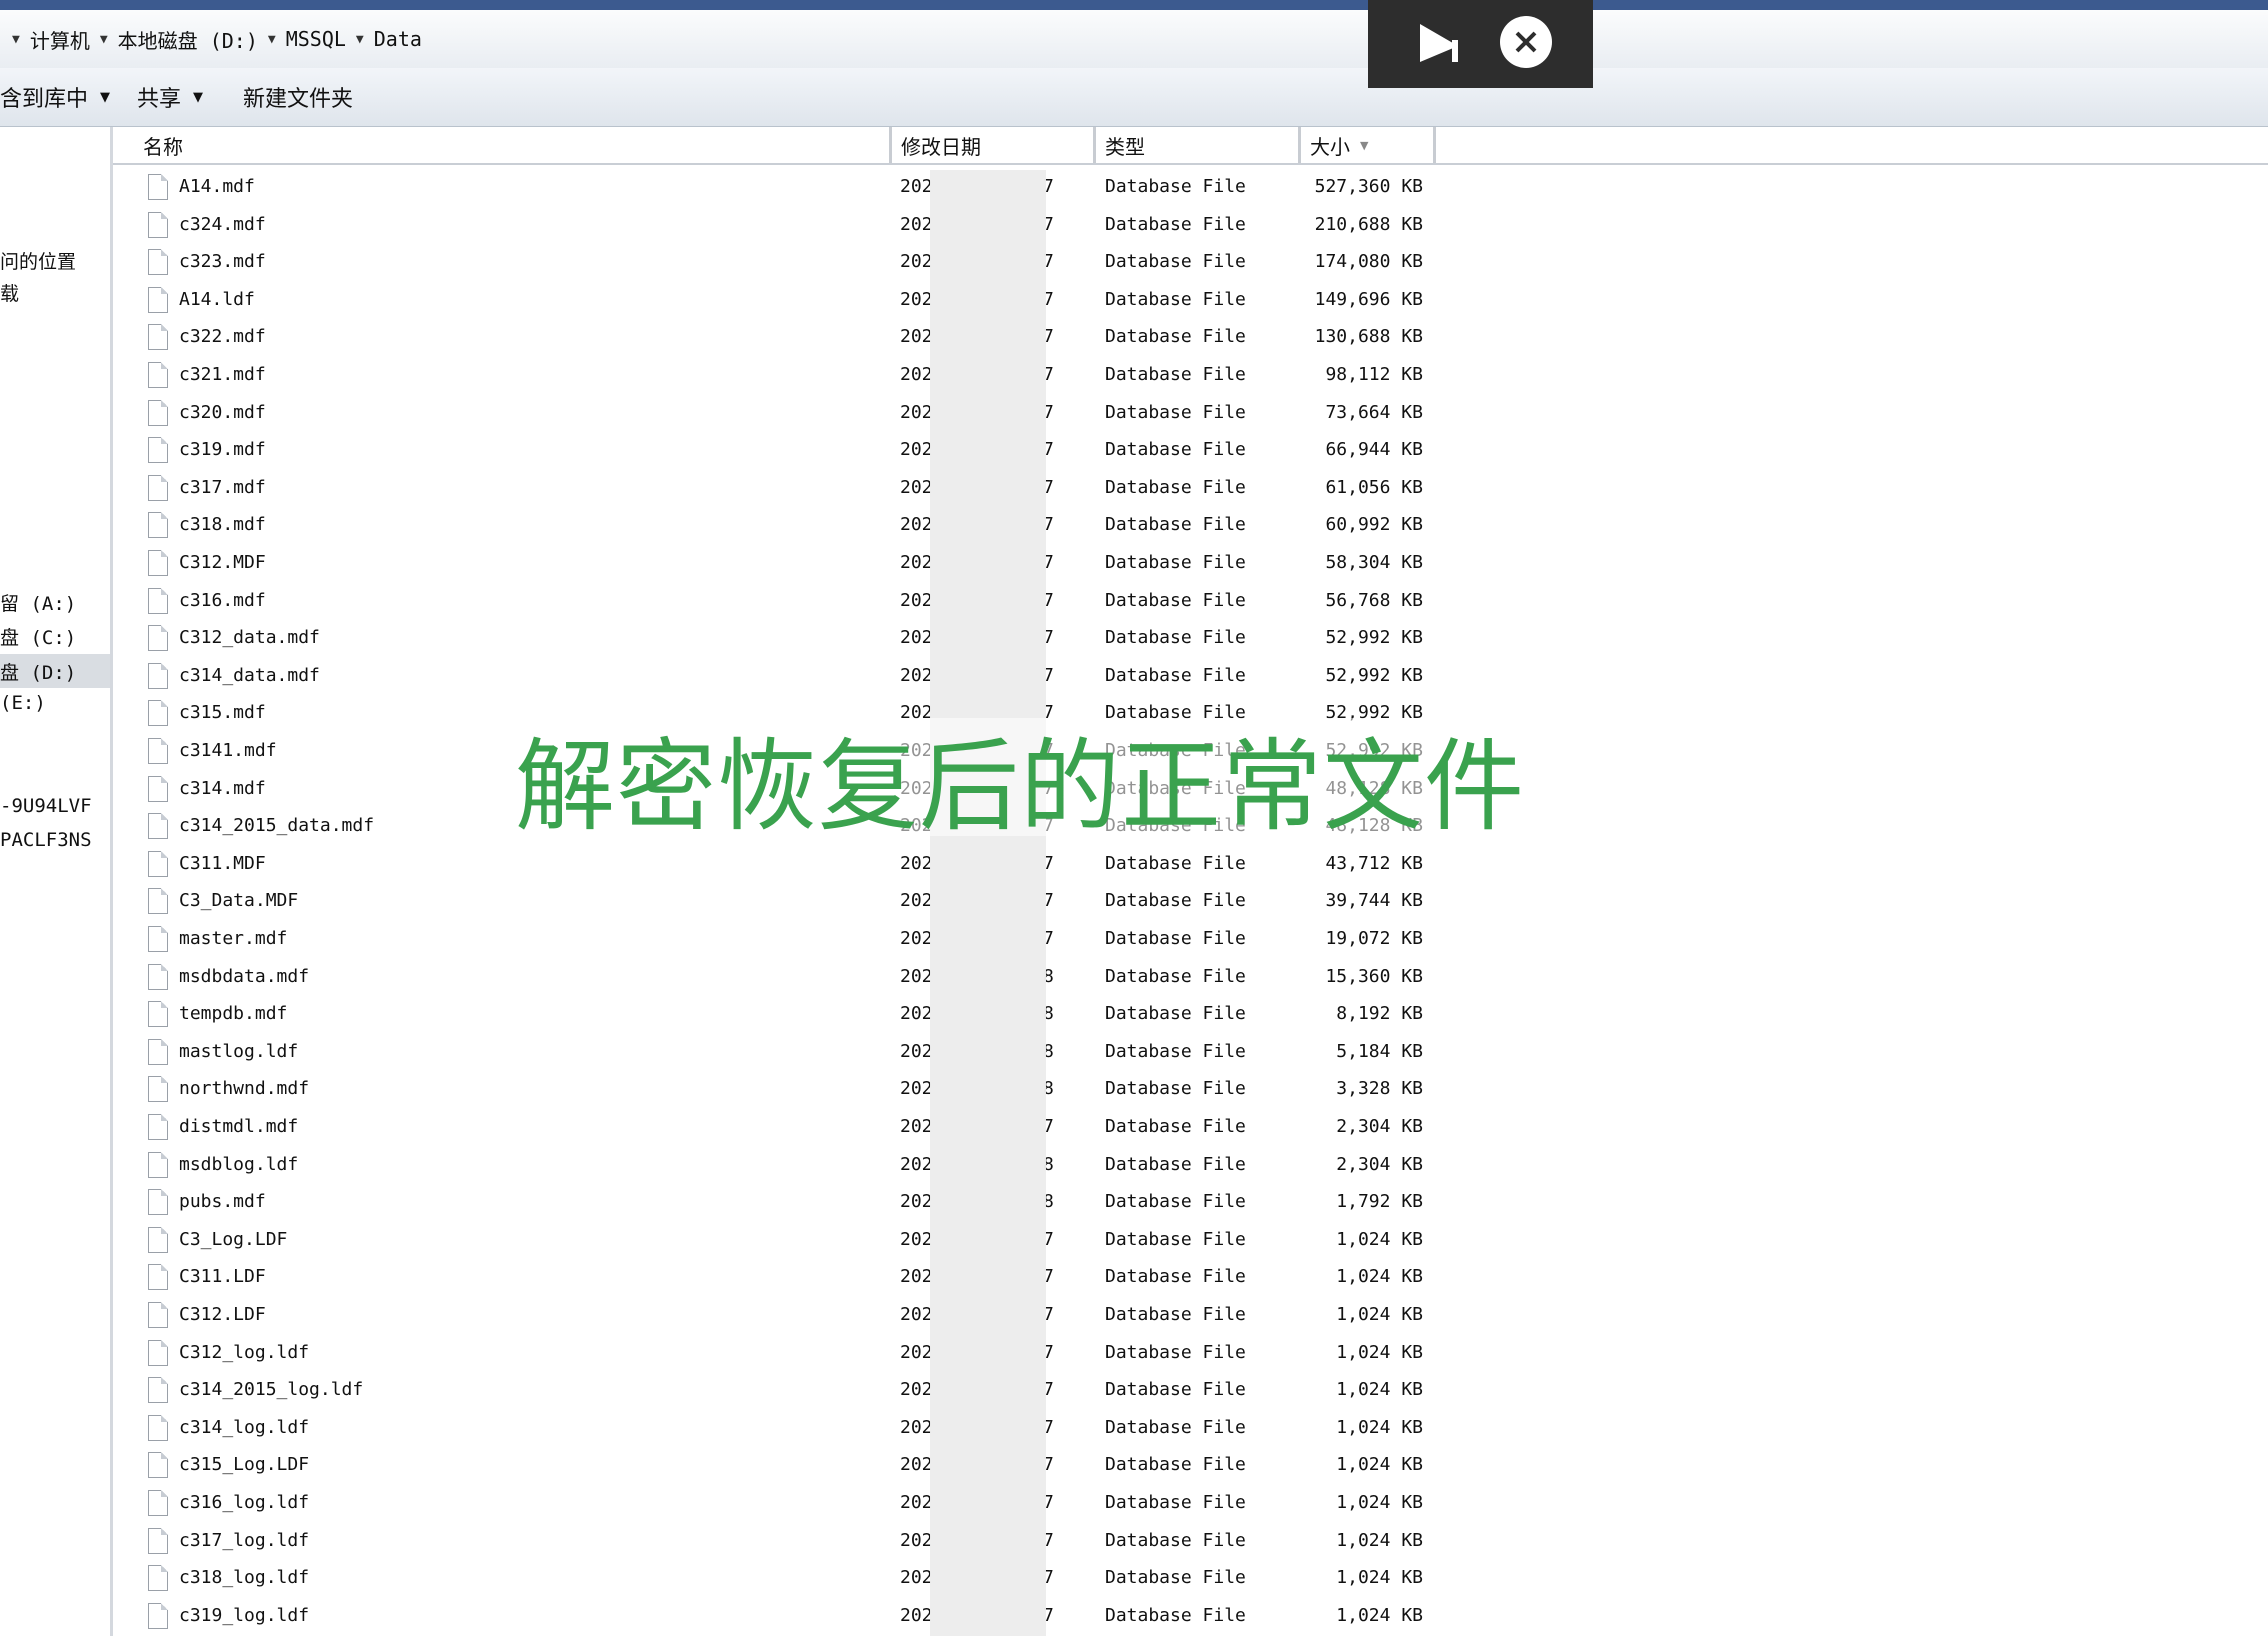 The height and width of the screenshot is (1636, 2268). What do you see at coordinates (773, 1579) in the screenshot?
I see `table-row: c318_log.ldf 202 7 Database File 1,024 KB` at bounding box center [773, 1579].